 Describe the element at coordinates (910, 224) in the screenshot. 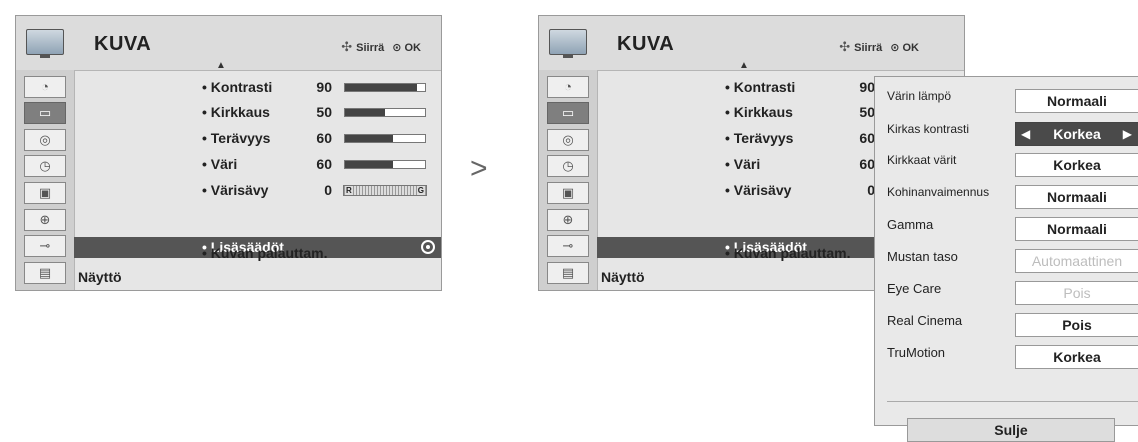

I see `gamma-label: Gamma` at that location.